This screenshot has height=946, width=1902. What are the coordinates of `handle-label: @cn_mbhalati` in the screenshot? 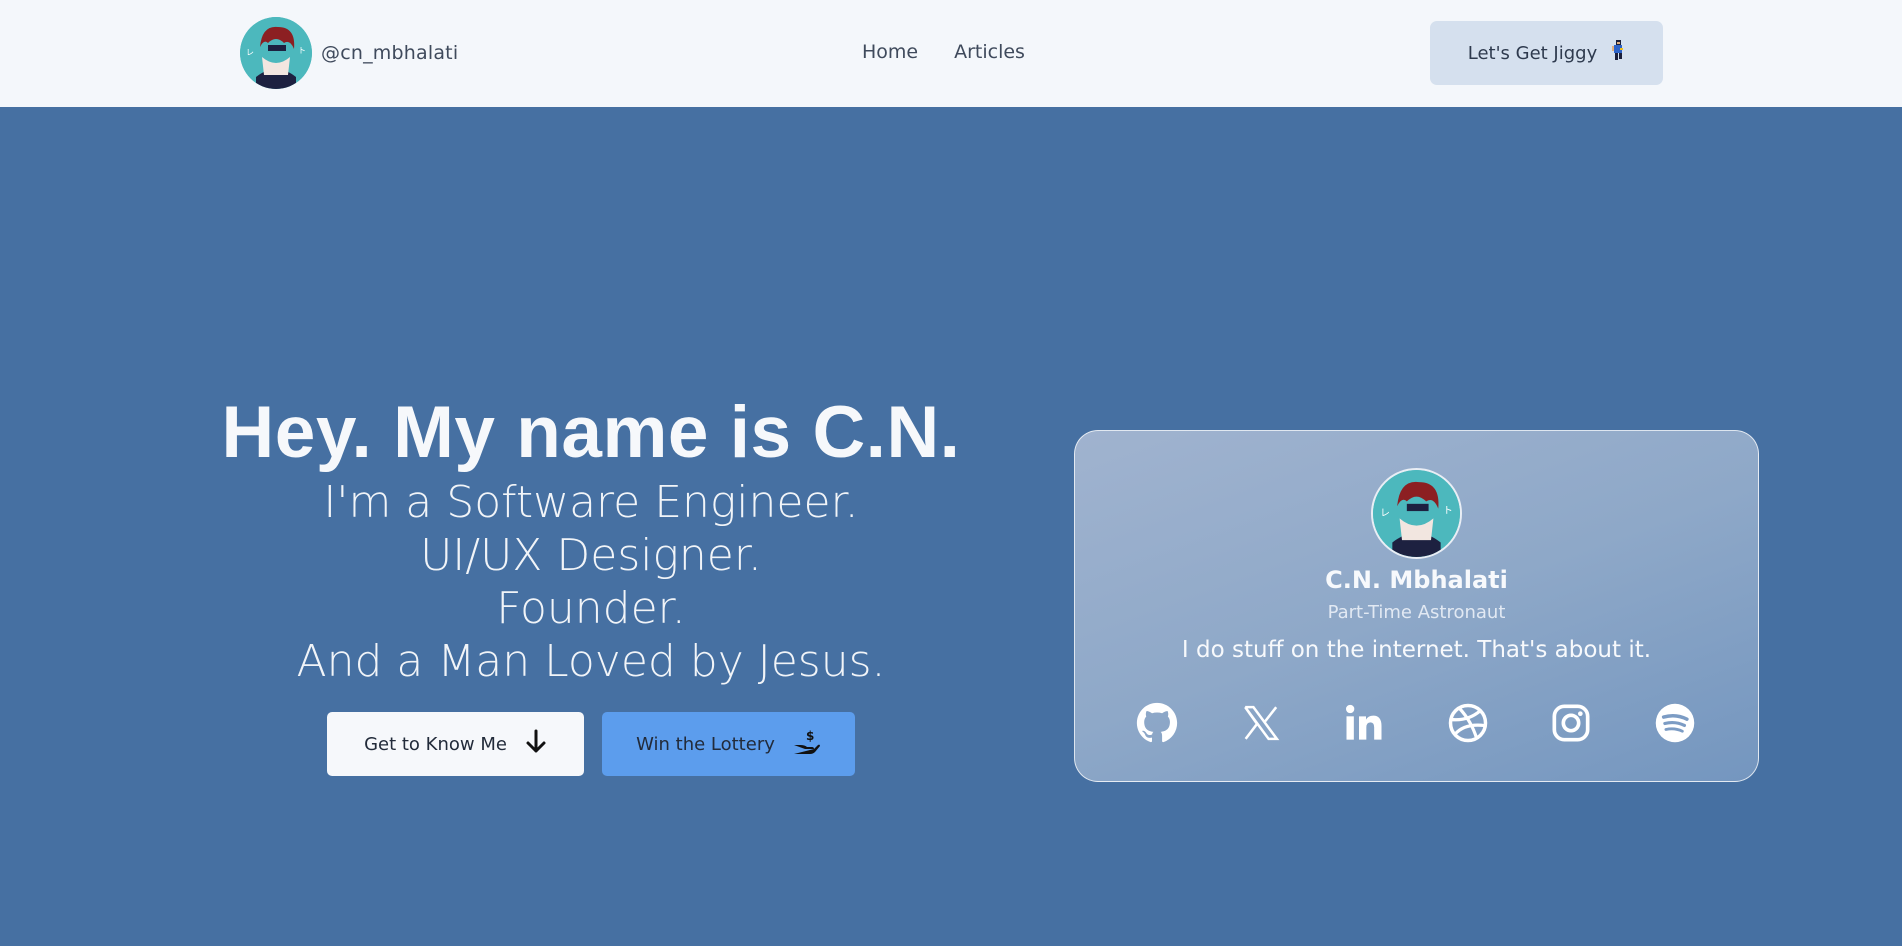 It's located at (390, 53).